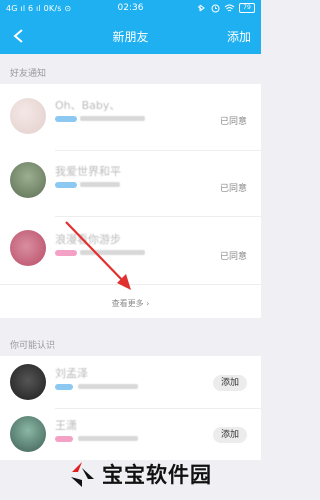 Image resolution: width=320 pixels, height=500 pixels. I want to click on watermark: 宝宝软件园, so click(140, 474).